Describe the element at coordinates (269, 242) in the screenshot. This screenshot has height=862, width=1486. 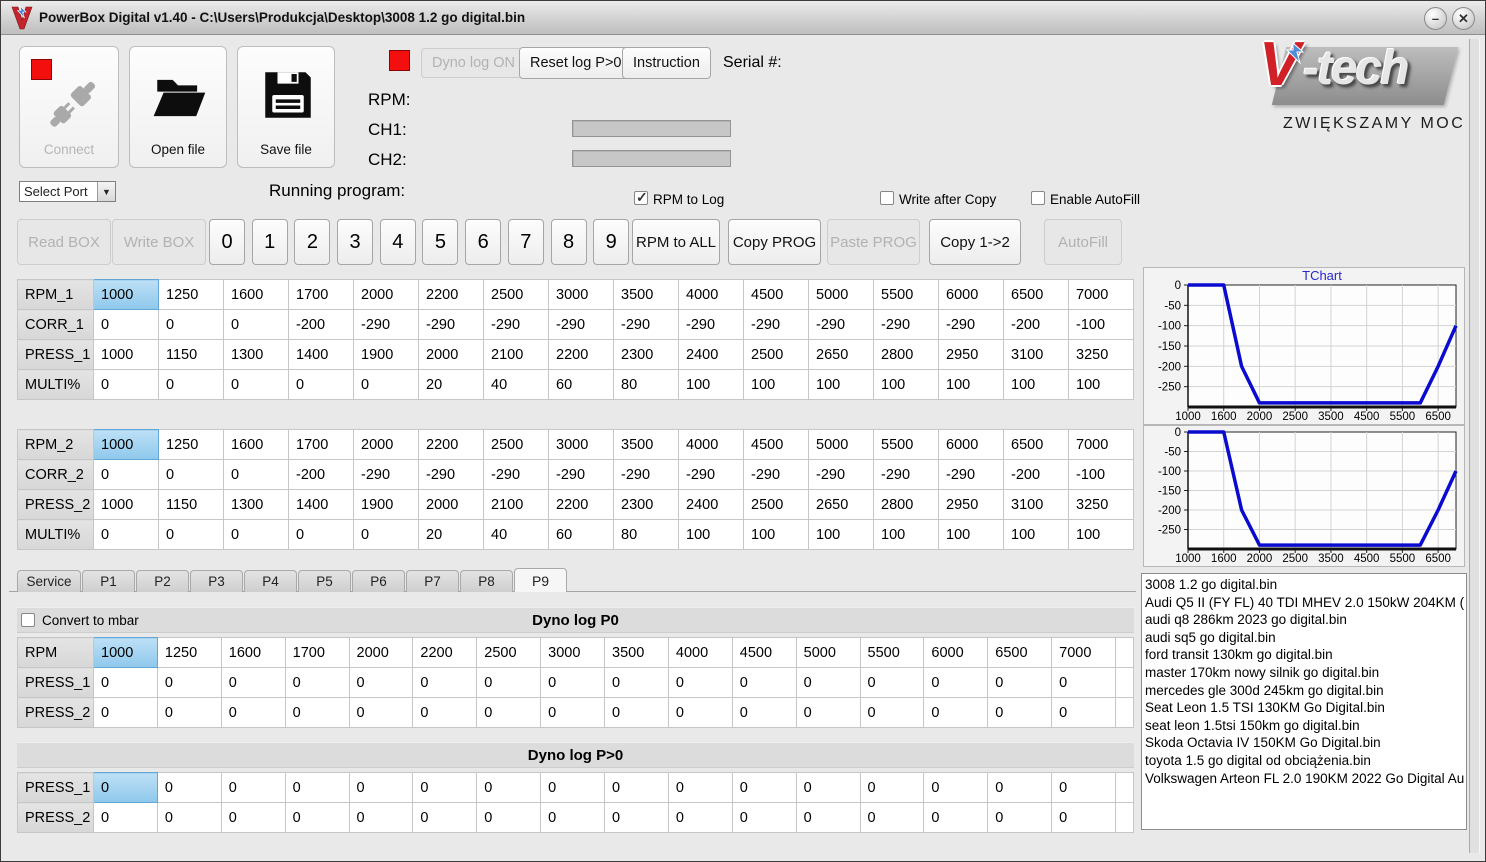
I see `program-button-1: 1` at that location.